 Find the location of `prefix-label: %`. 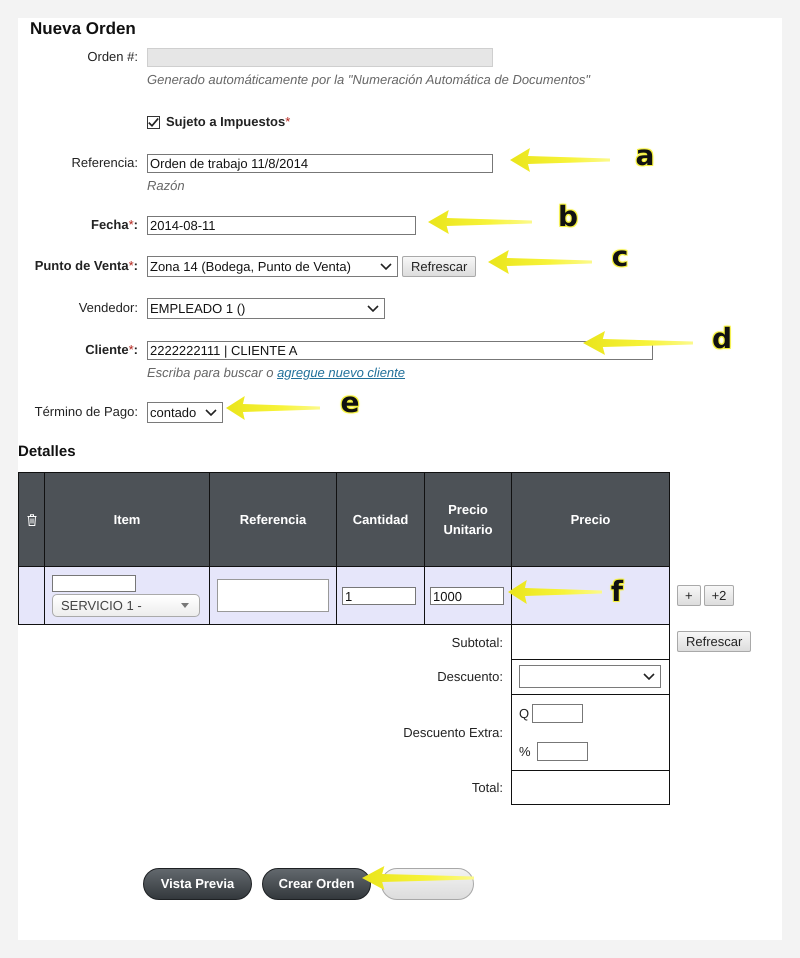

prefix-label: % is located at coordinates (525, 751).